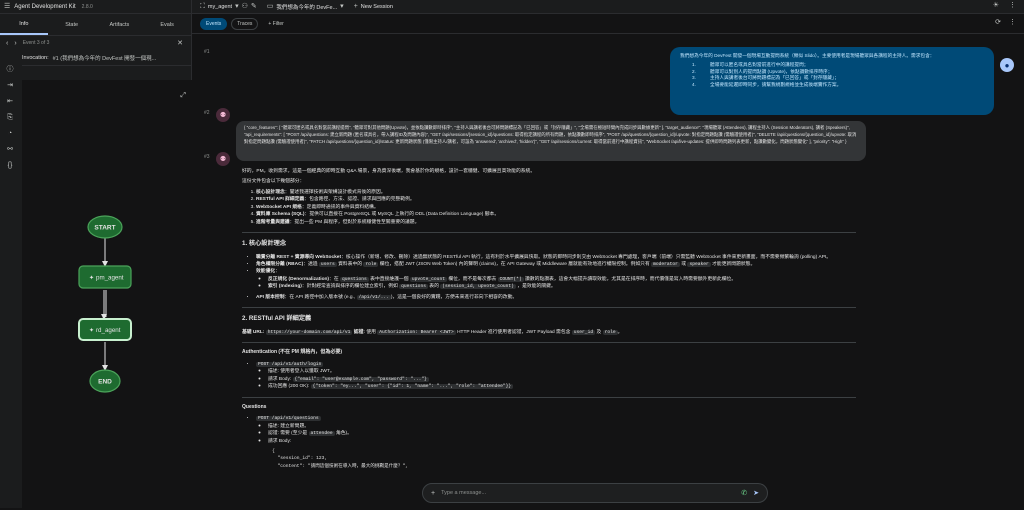 This screenshot has height=510, width=1024. I want to click on graph-node-start-label: START, so click(104, 228).